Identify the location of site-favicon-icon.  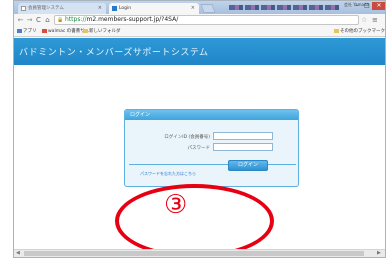
(114, 8).